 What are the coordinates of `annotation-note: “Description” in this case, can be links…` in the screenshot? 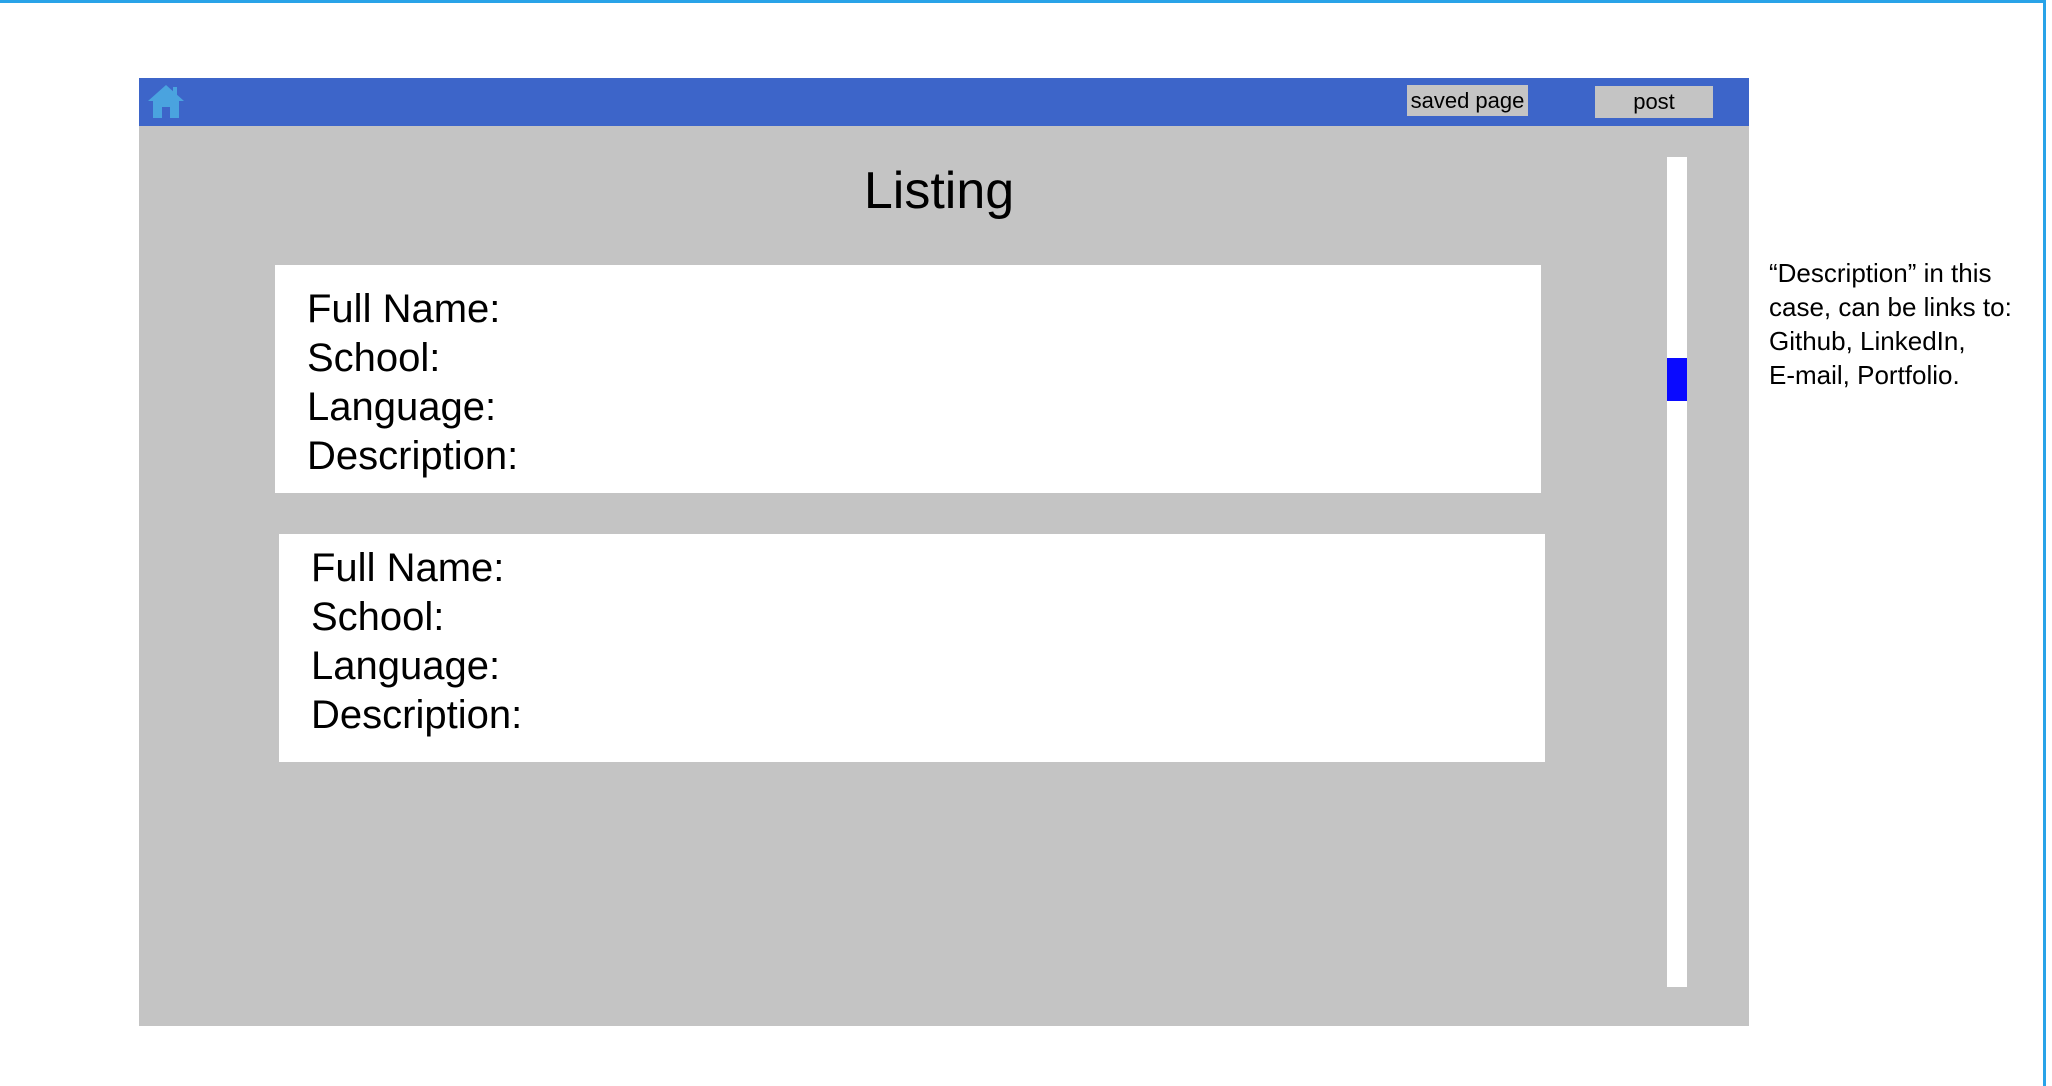 It's located at (1909, 324).